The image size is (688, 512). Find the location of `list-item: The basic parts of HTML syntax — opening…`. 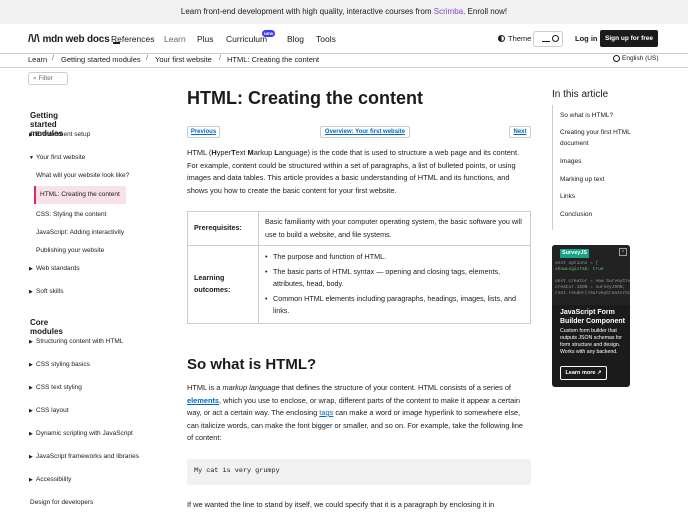

list-item: The basic parts of HTML syntax — opening… is located at coordinates (394, 278).